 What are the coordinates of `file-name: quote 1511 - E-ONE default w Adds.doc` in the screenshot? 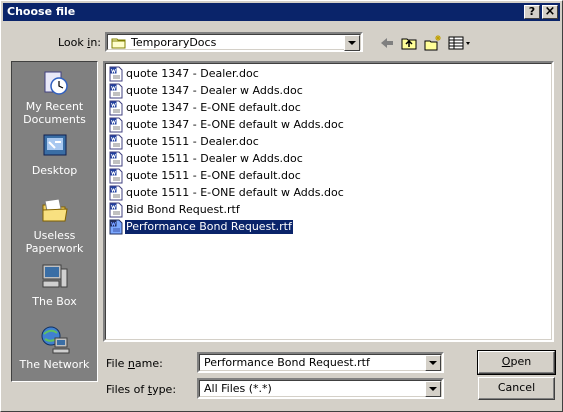 It's located at (235, 192).